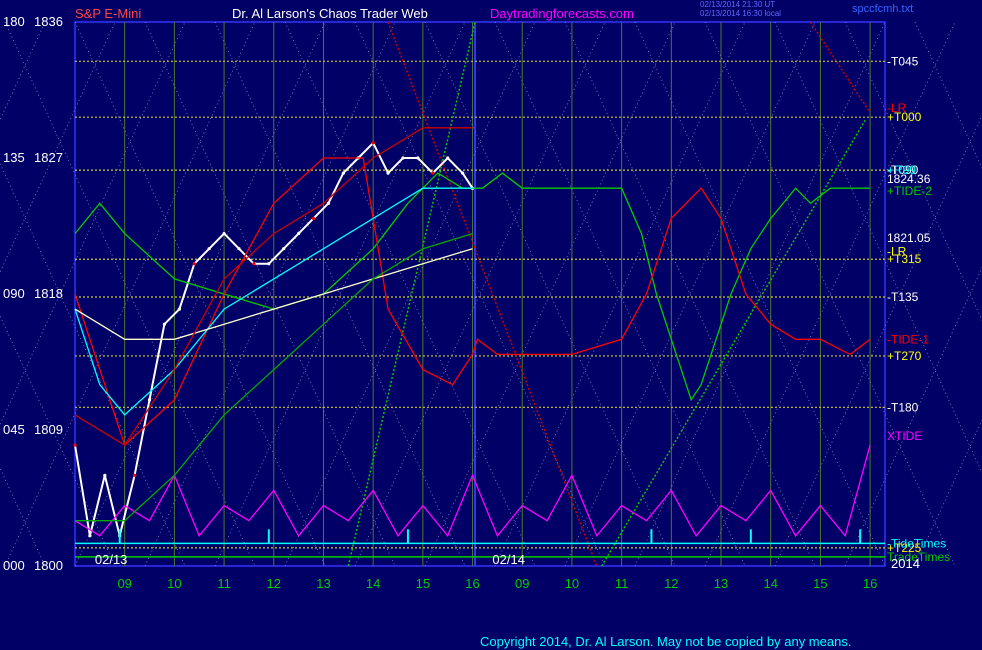 The width and height of the screenshot is (982, 650). What do you see at coordinates (916, 543) in the screenshot?
I see `right-label-8: -TideTimes` at bounding box center [916, 543].